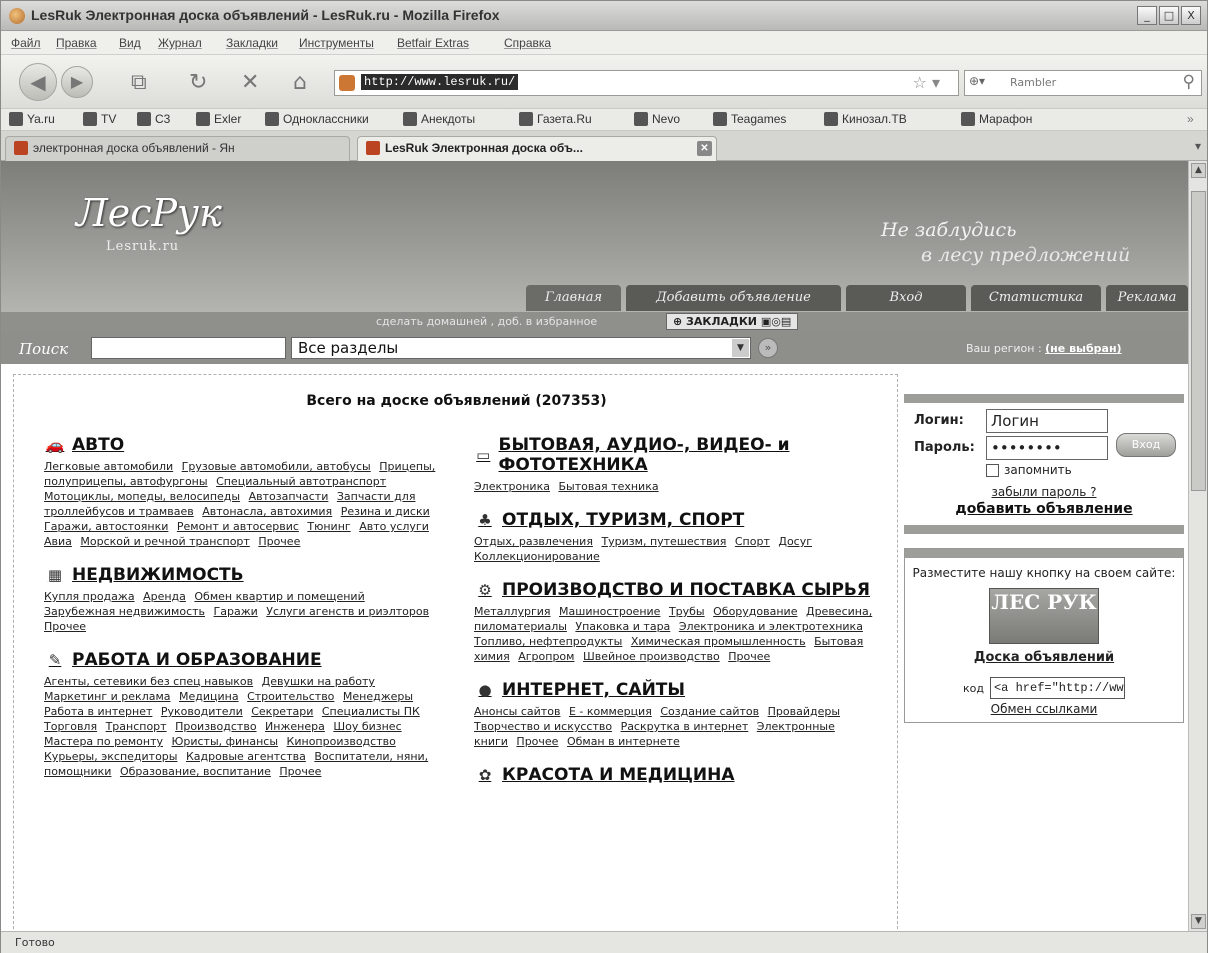  Describe the element at coordinates (89, 596) in the screenshot. I see `category-link: Купля продажа` at that location.